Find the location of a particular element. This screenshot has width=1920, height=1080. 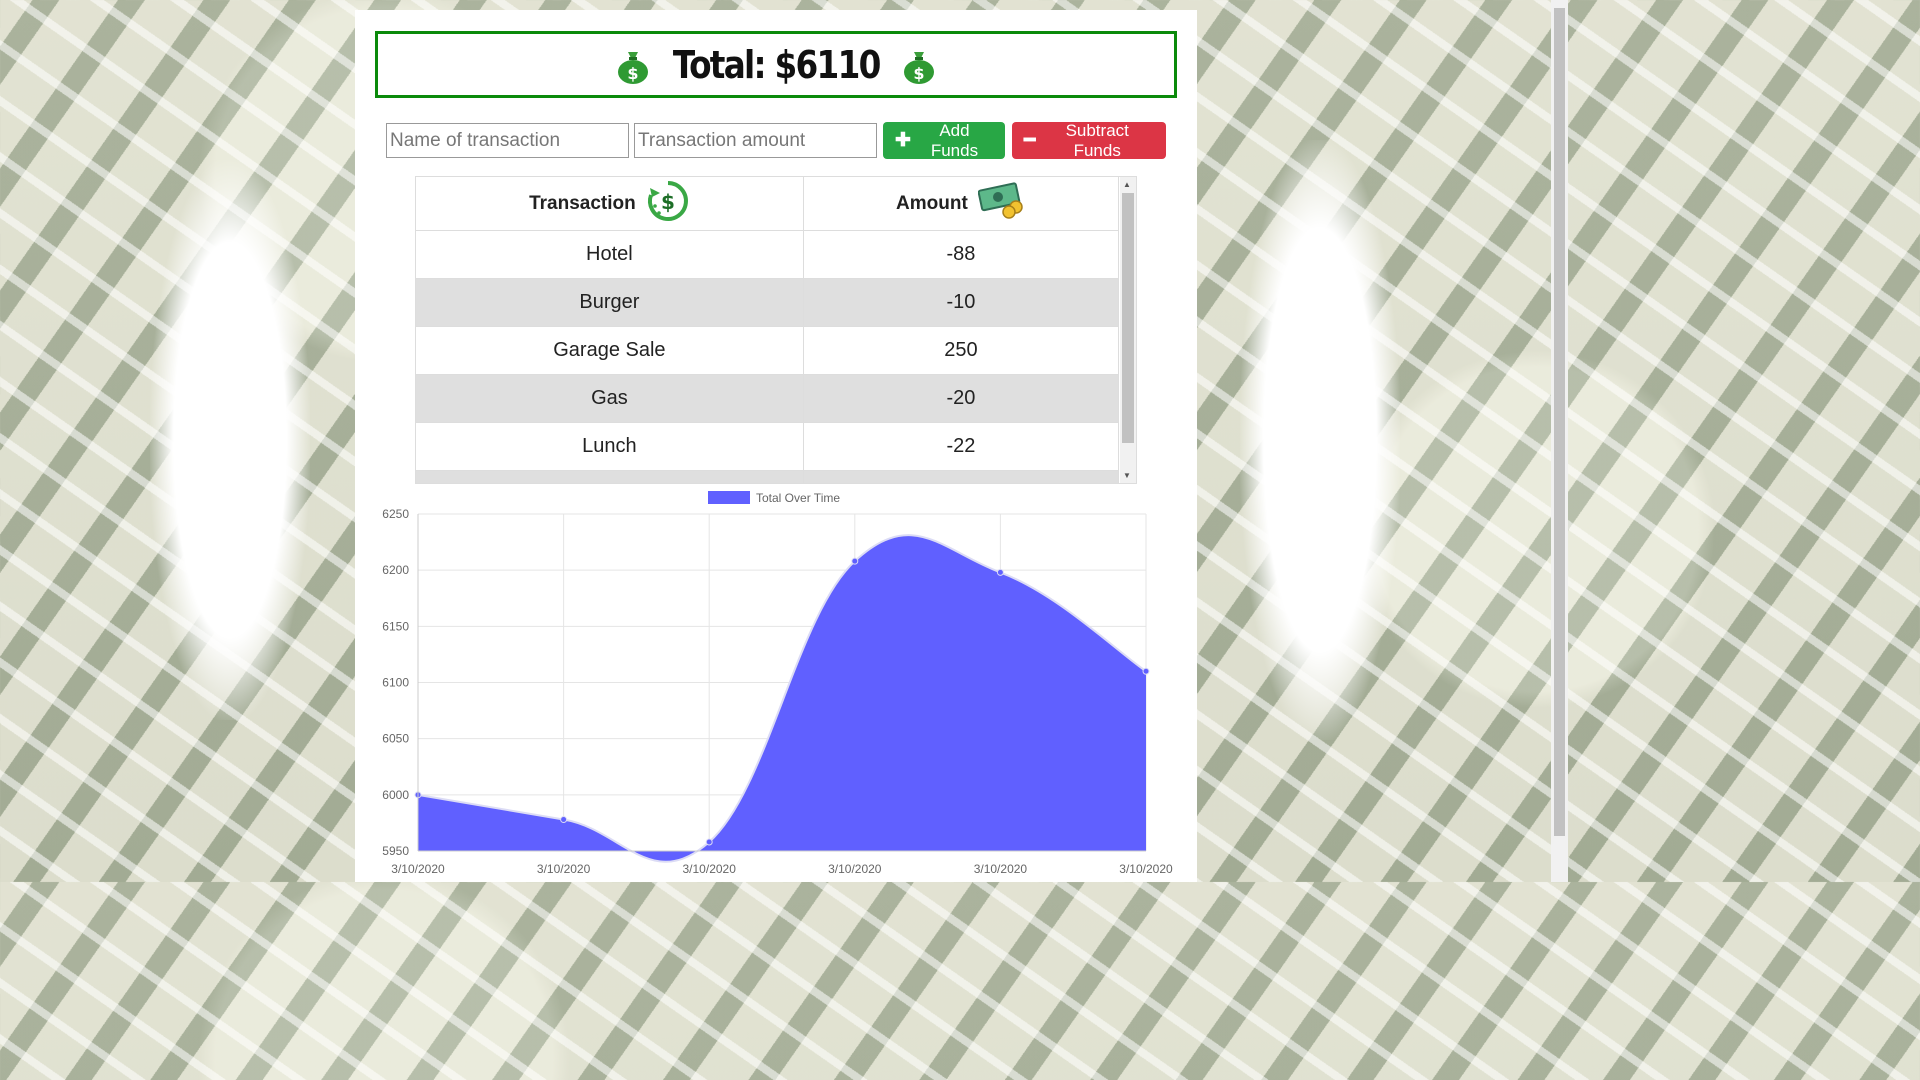

table-row: Lunch -22 is located at coordinates (768, 446).